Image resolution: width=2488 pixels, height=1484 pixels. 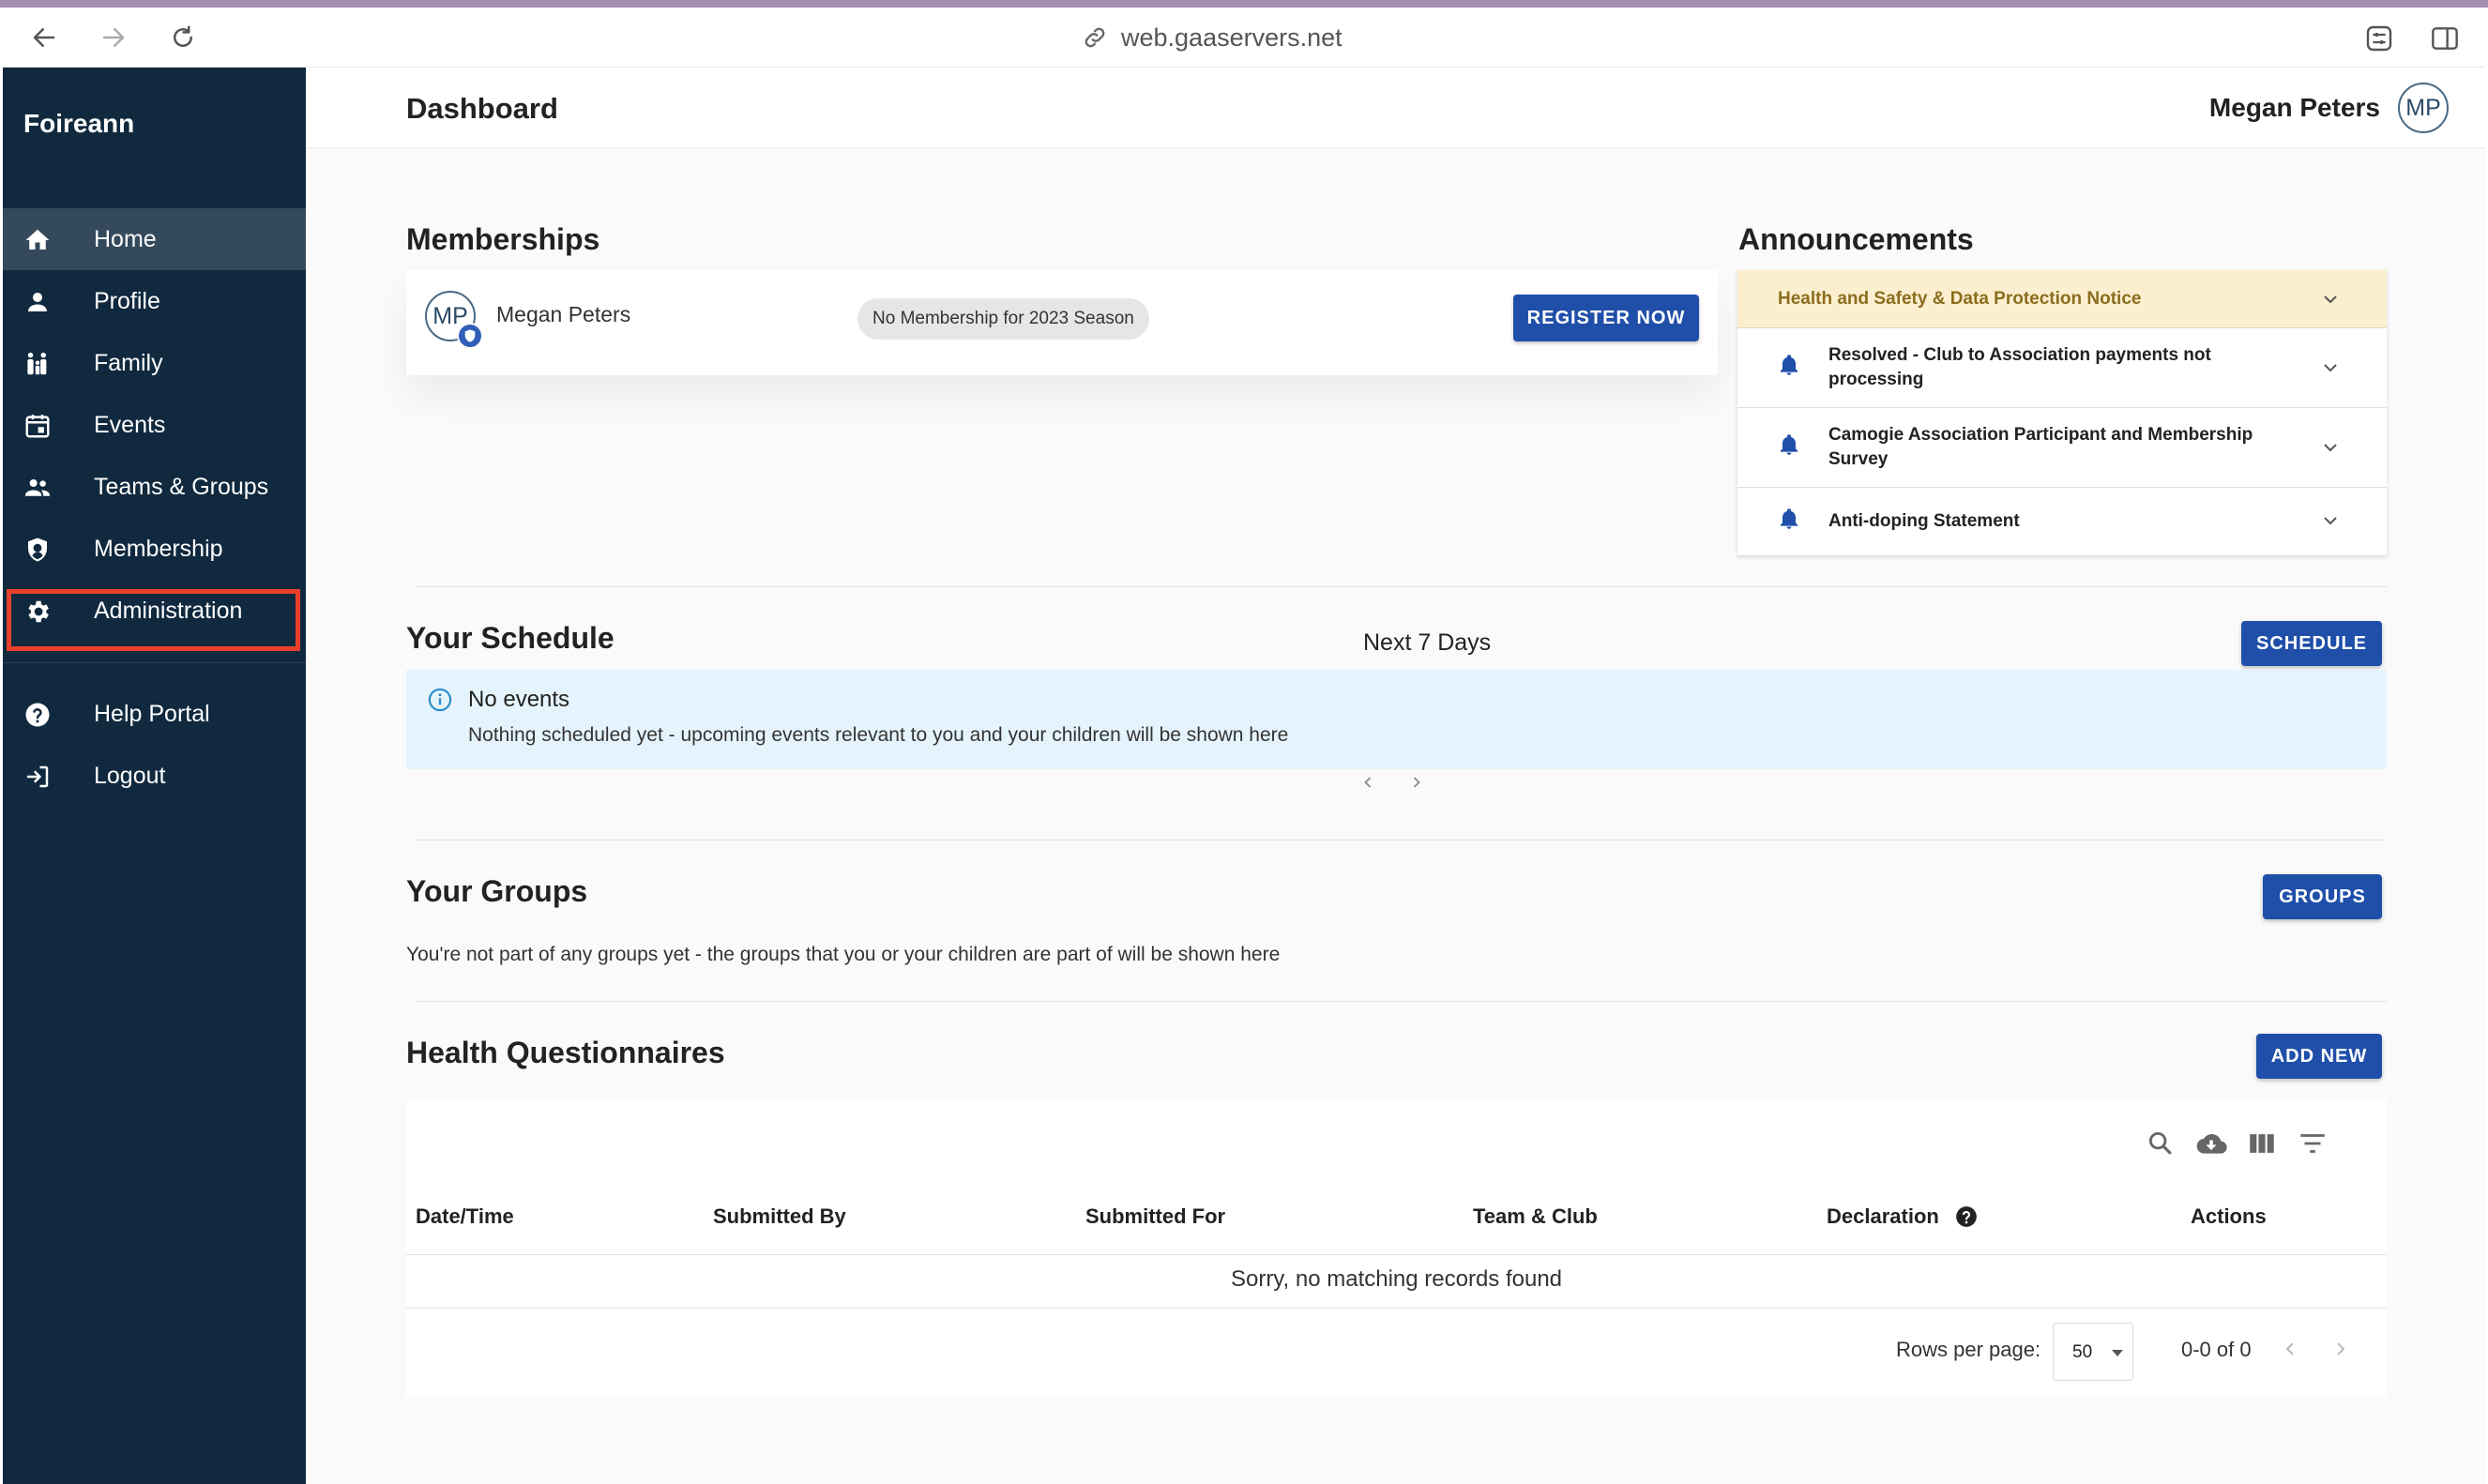 I want to click on window-frame-top, so click(x=1244, y=4).